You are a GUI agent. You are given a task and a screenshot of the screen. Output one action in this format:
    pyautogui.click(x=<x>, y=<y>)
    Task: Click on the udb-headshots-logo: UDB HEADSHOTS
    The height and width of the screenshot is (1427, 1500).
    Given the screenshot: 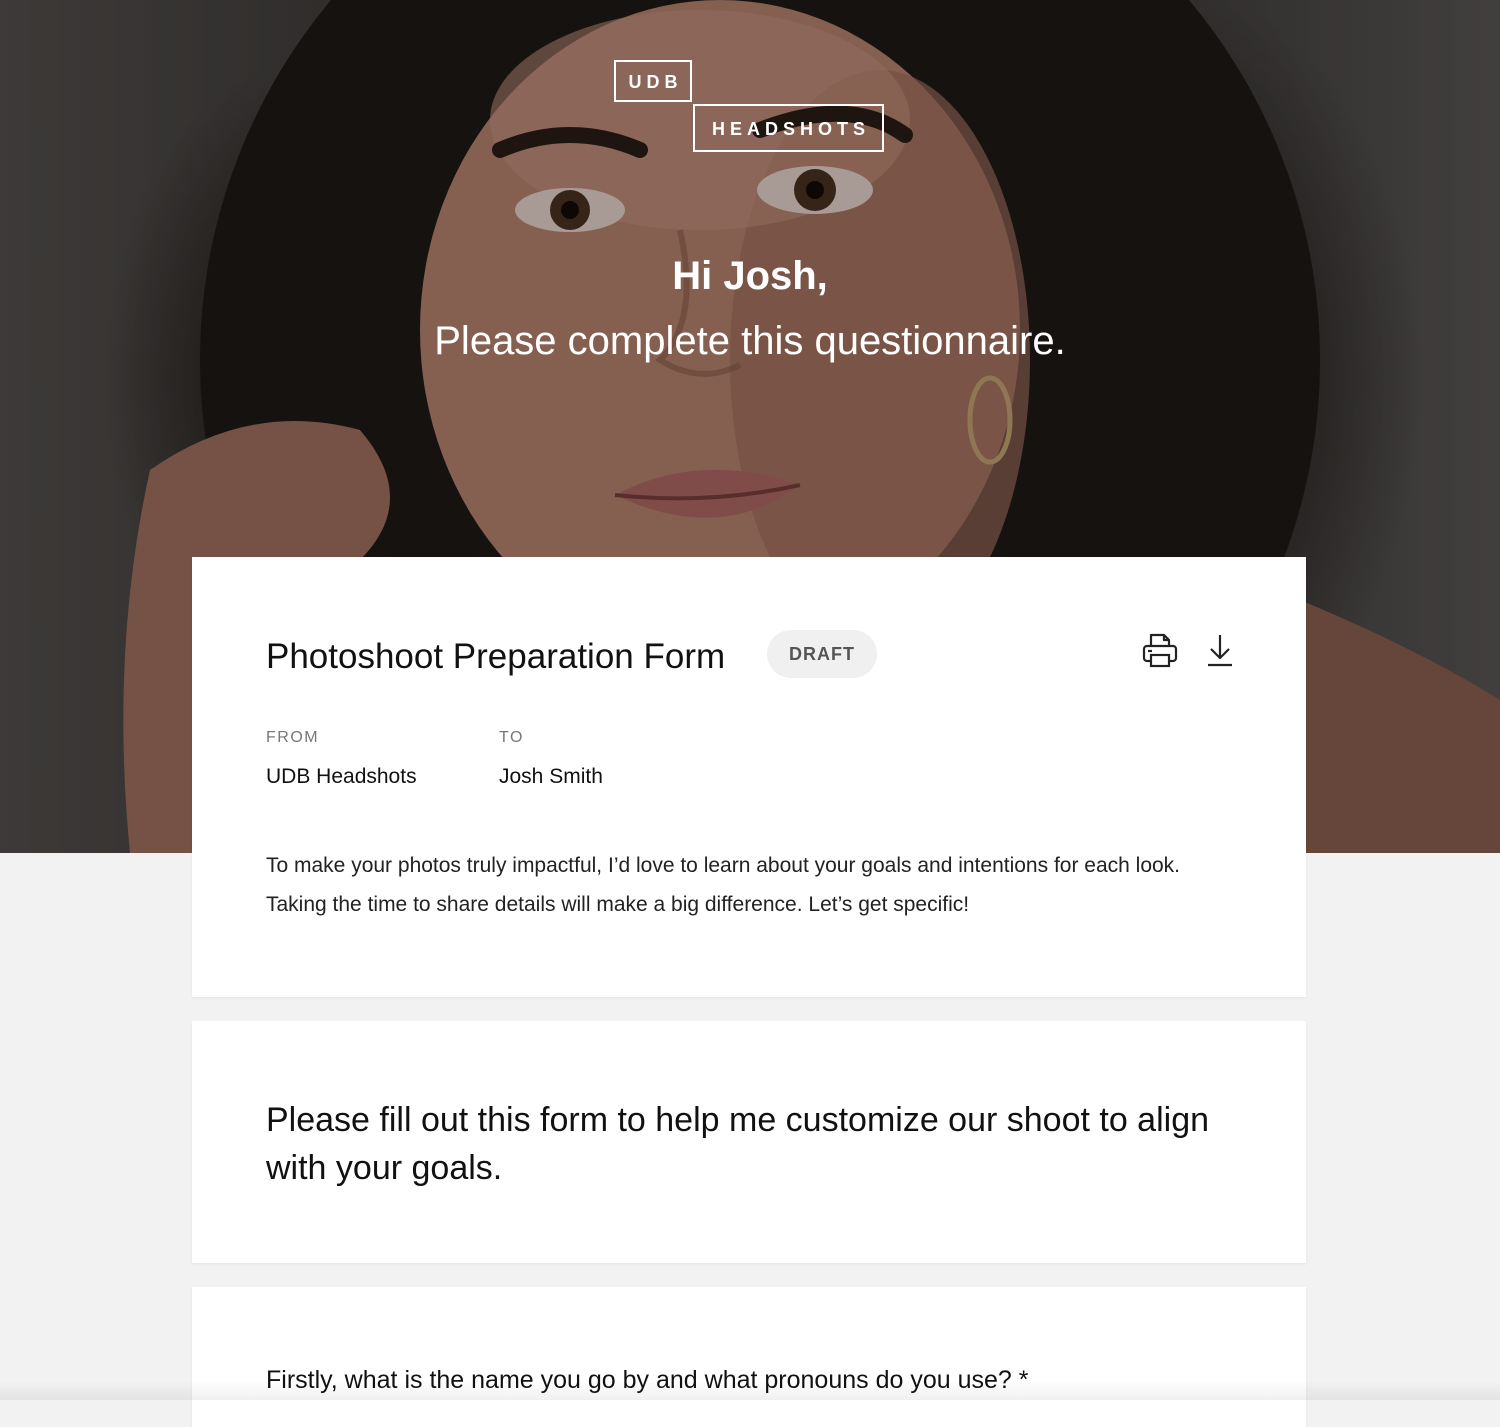 What is the action you would take?
    pyautogui.click(x=750, y=107)
    